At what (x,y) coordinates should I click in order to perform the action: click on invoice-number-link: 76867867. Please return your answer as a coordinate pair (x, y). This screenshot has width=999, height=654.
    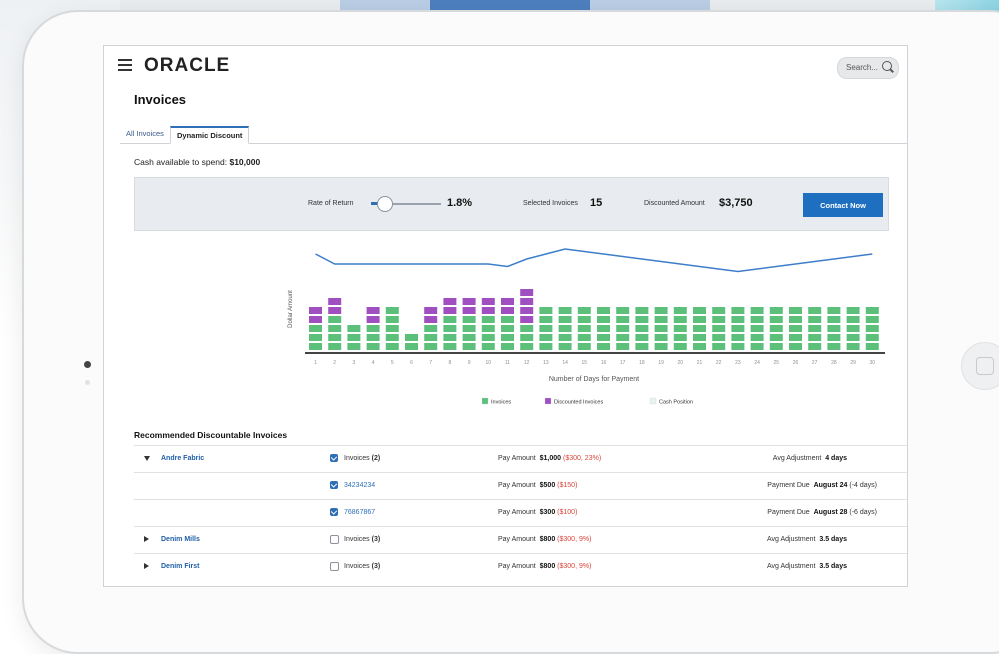
    Looking at the image, I should click on (359, 512).